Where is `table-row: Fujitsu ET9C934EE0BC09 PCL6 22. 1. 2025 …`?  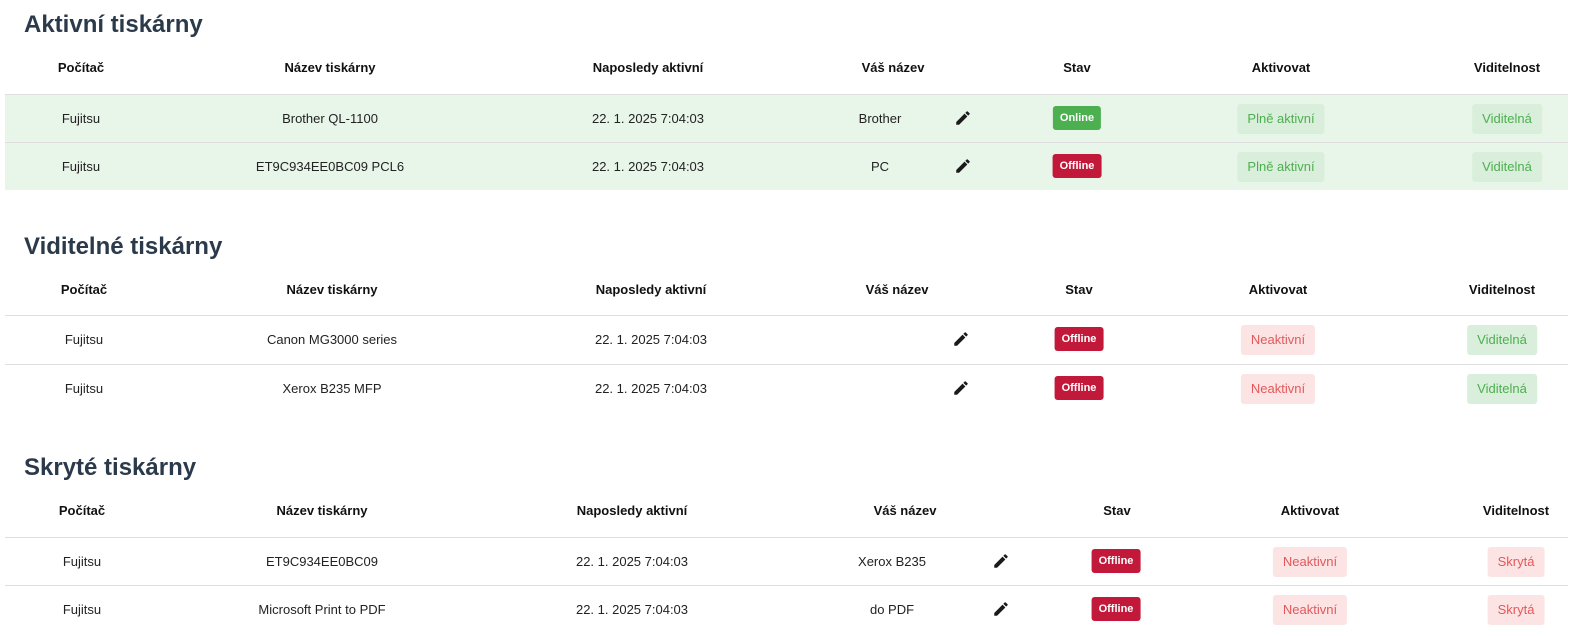
table-row: Fujitsu ET9C934EE0BC09 PCL6 22. 1. 2025 … is located at coordinates (786, 166).